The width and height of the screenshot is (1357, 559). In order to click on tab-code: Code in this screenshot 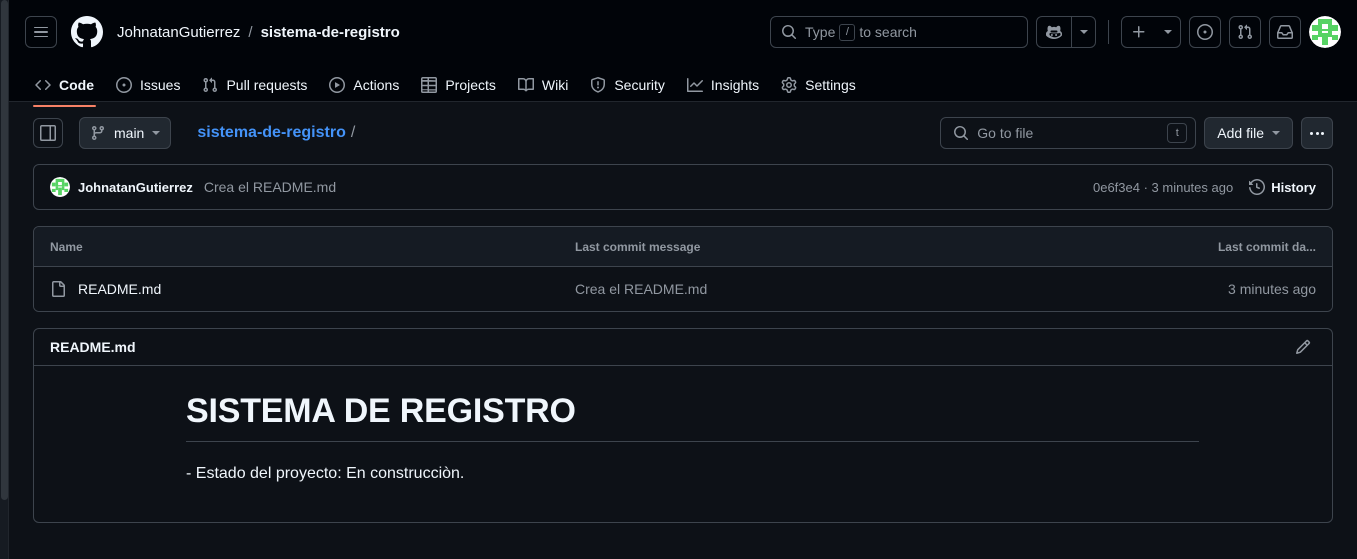, I will do `click(64, 88)`.